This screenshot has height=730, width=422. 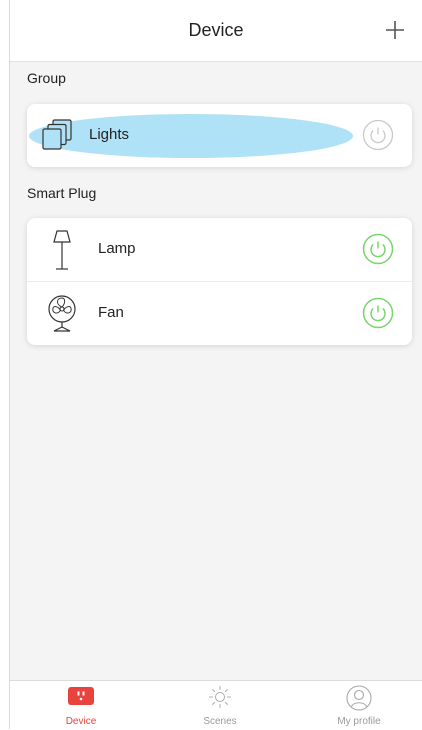 I want to click on plug-item-fan: Fan, so click(x=219, y=313).